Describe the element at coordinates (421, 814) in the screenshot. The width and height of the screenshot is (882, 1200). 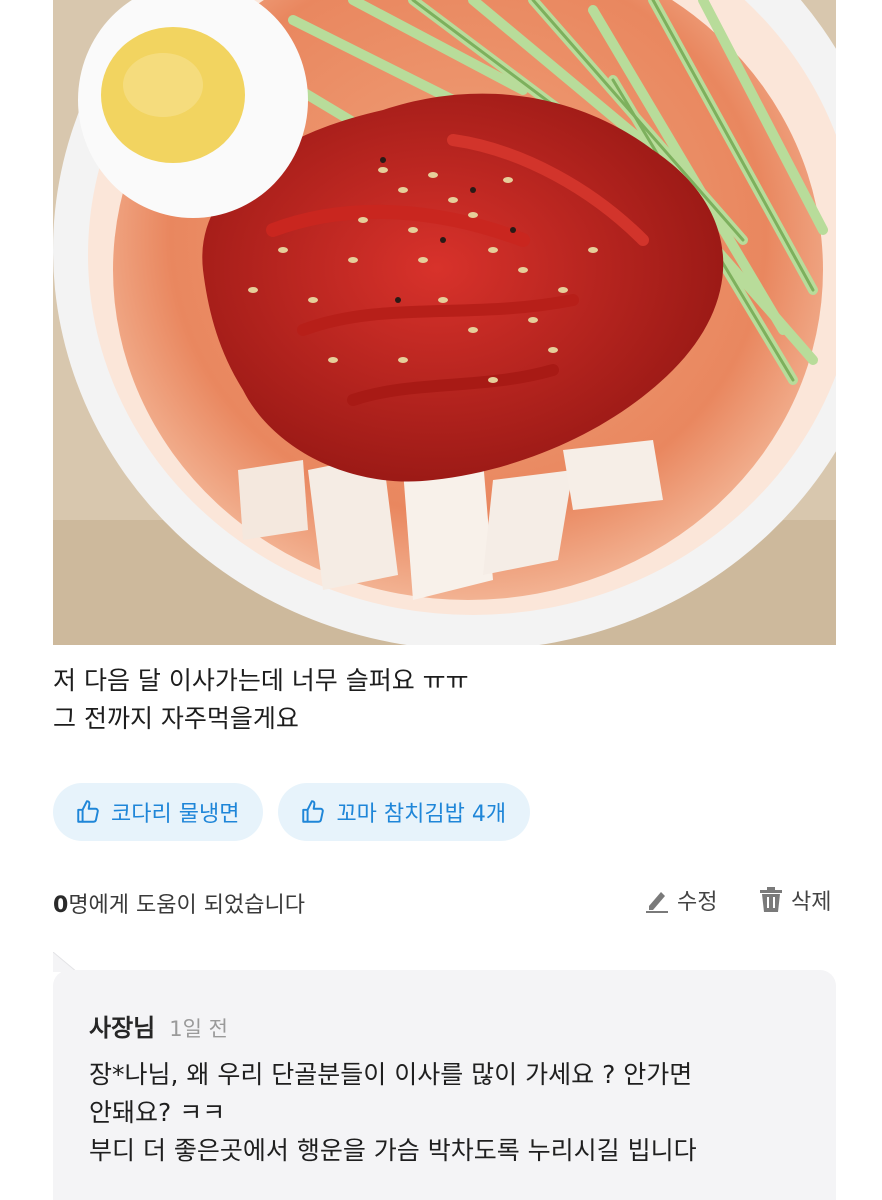
I see `menu-chip-label: 꼬마 참치김밥 4개` at that location.